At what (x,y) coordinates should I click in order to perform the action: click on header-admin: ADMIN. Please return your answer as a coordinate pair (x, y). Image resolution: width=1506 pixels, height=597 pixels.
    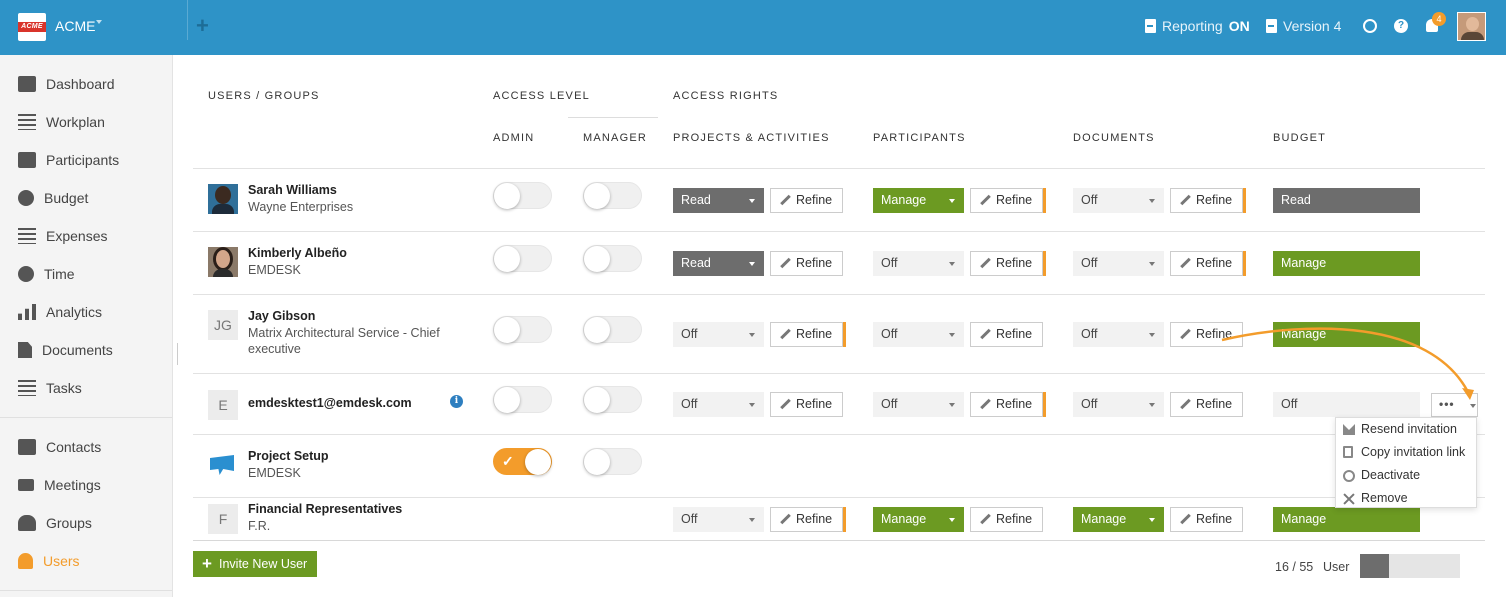
    Looking at the image, I should click on (514, 138).